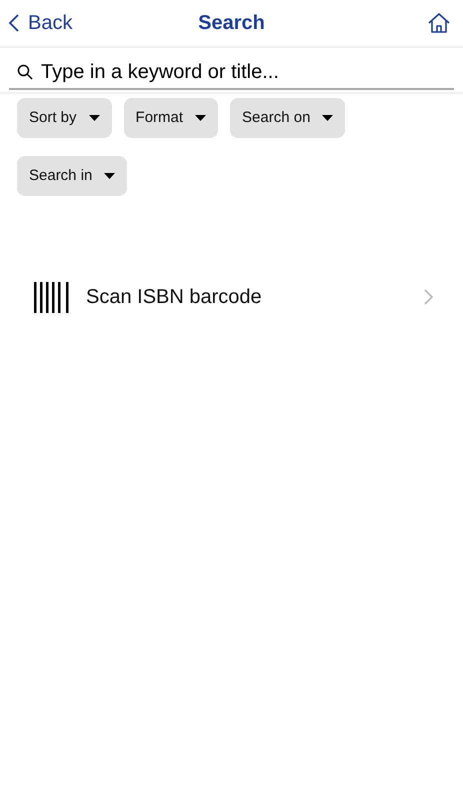  I want to click on scan-row: Scan ISBN barcode, so click(231, 297).